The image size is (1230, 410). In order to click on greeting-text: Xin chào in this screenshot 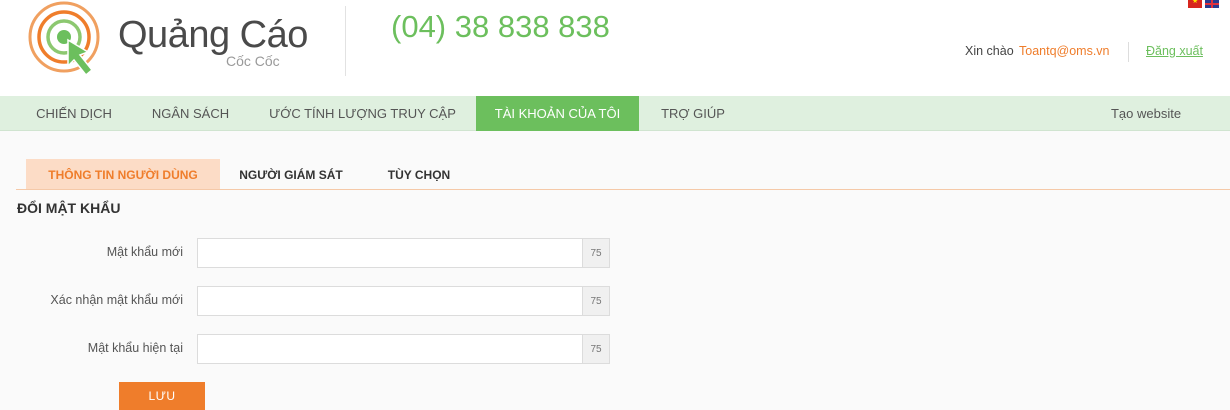, I will do `click(989, 51)`.